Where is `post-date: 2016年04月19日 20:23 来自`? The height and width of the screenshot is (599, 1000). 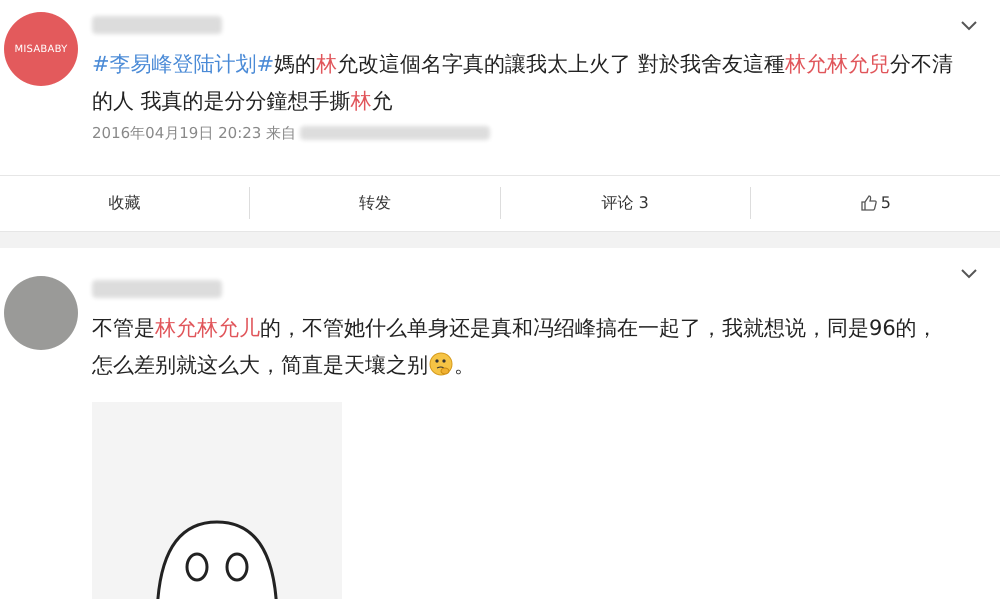
post-date: 2016年04月19日 20:23 来自 is located at coordinates (194, 133).